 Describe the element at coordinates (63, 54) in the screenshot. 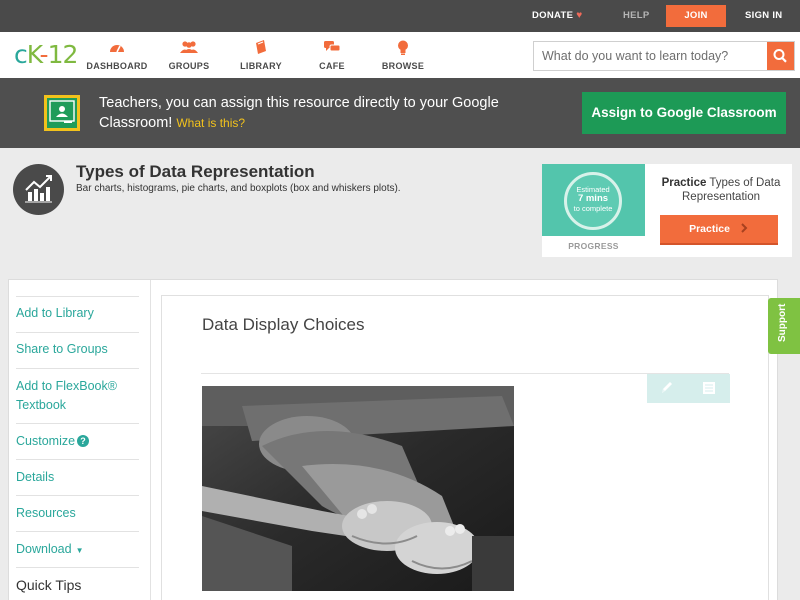

I see `logo-number: 12` at that location.